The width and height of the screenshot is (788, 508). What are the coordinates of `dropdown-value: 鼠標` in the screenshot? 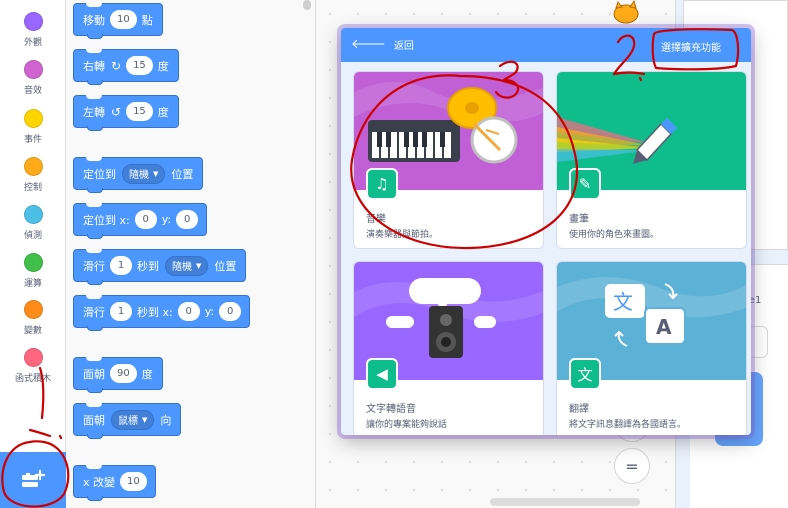 It's located at (128, 421).